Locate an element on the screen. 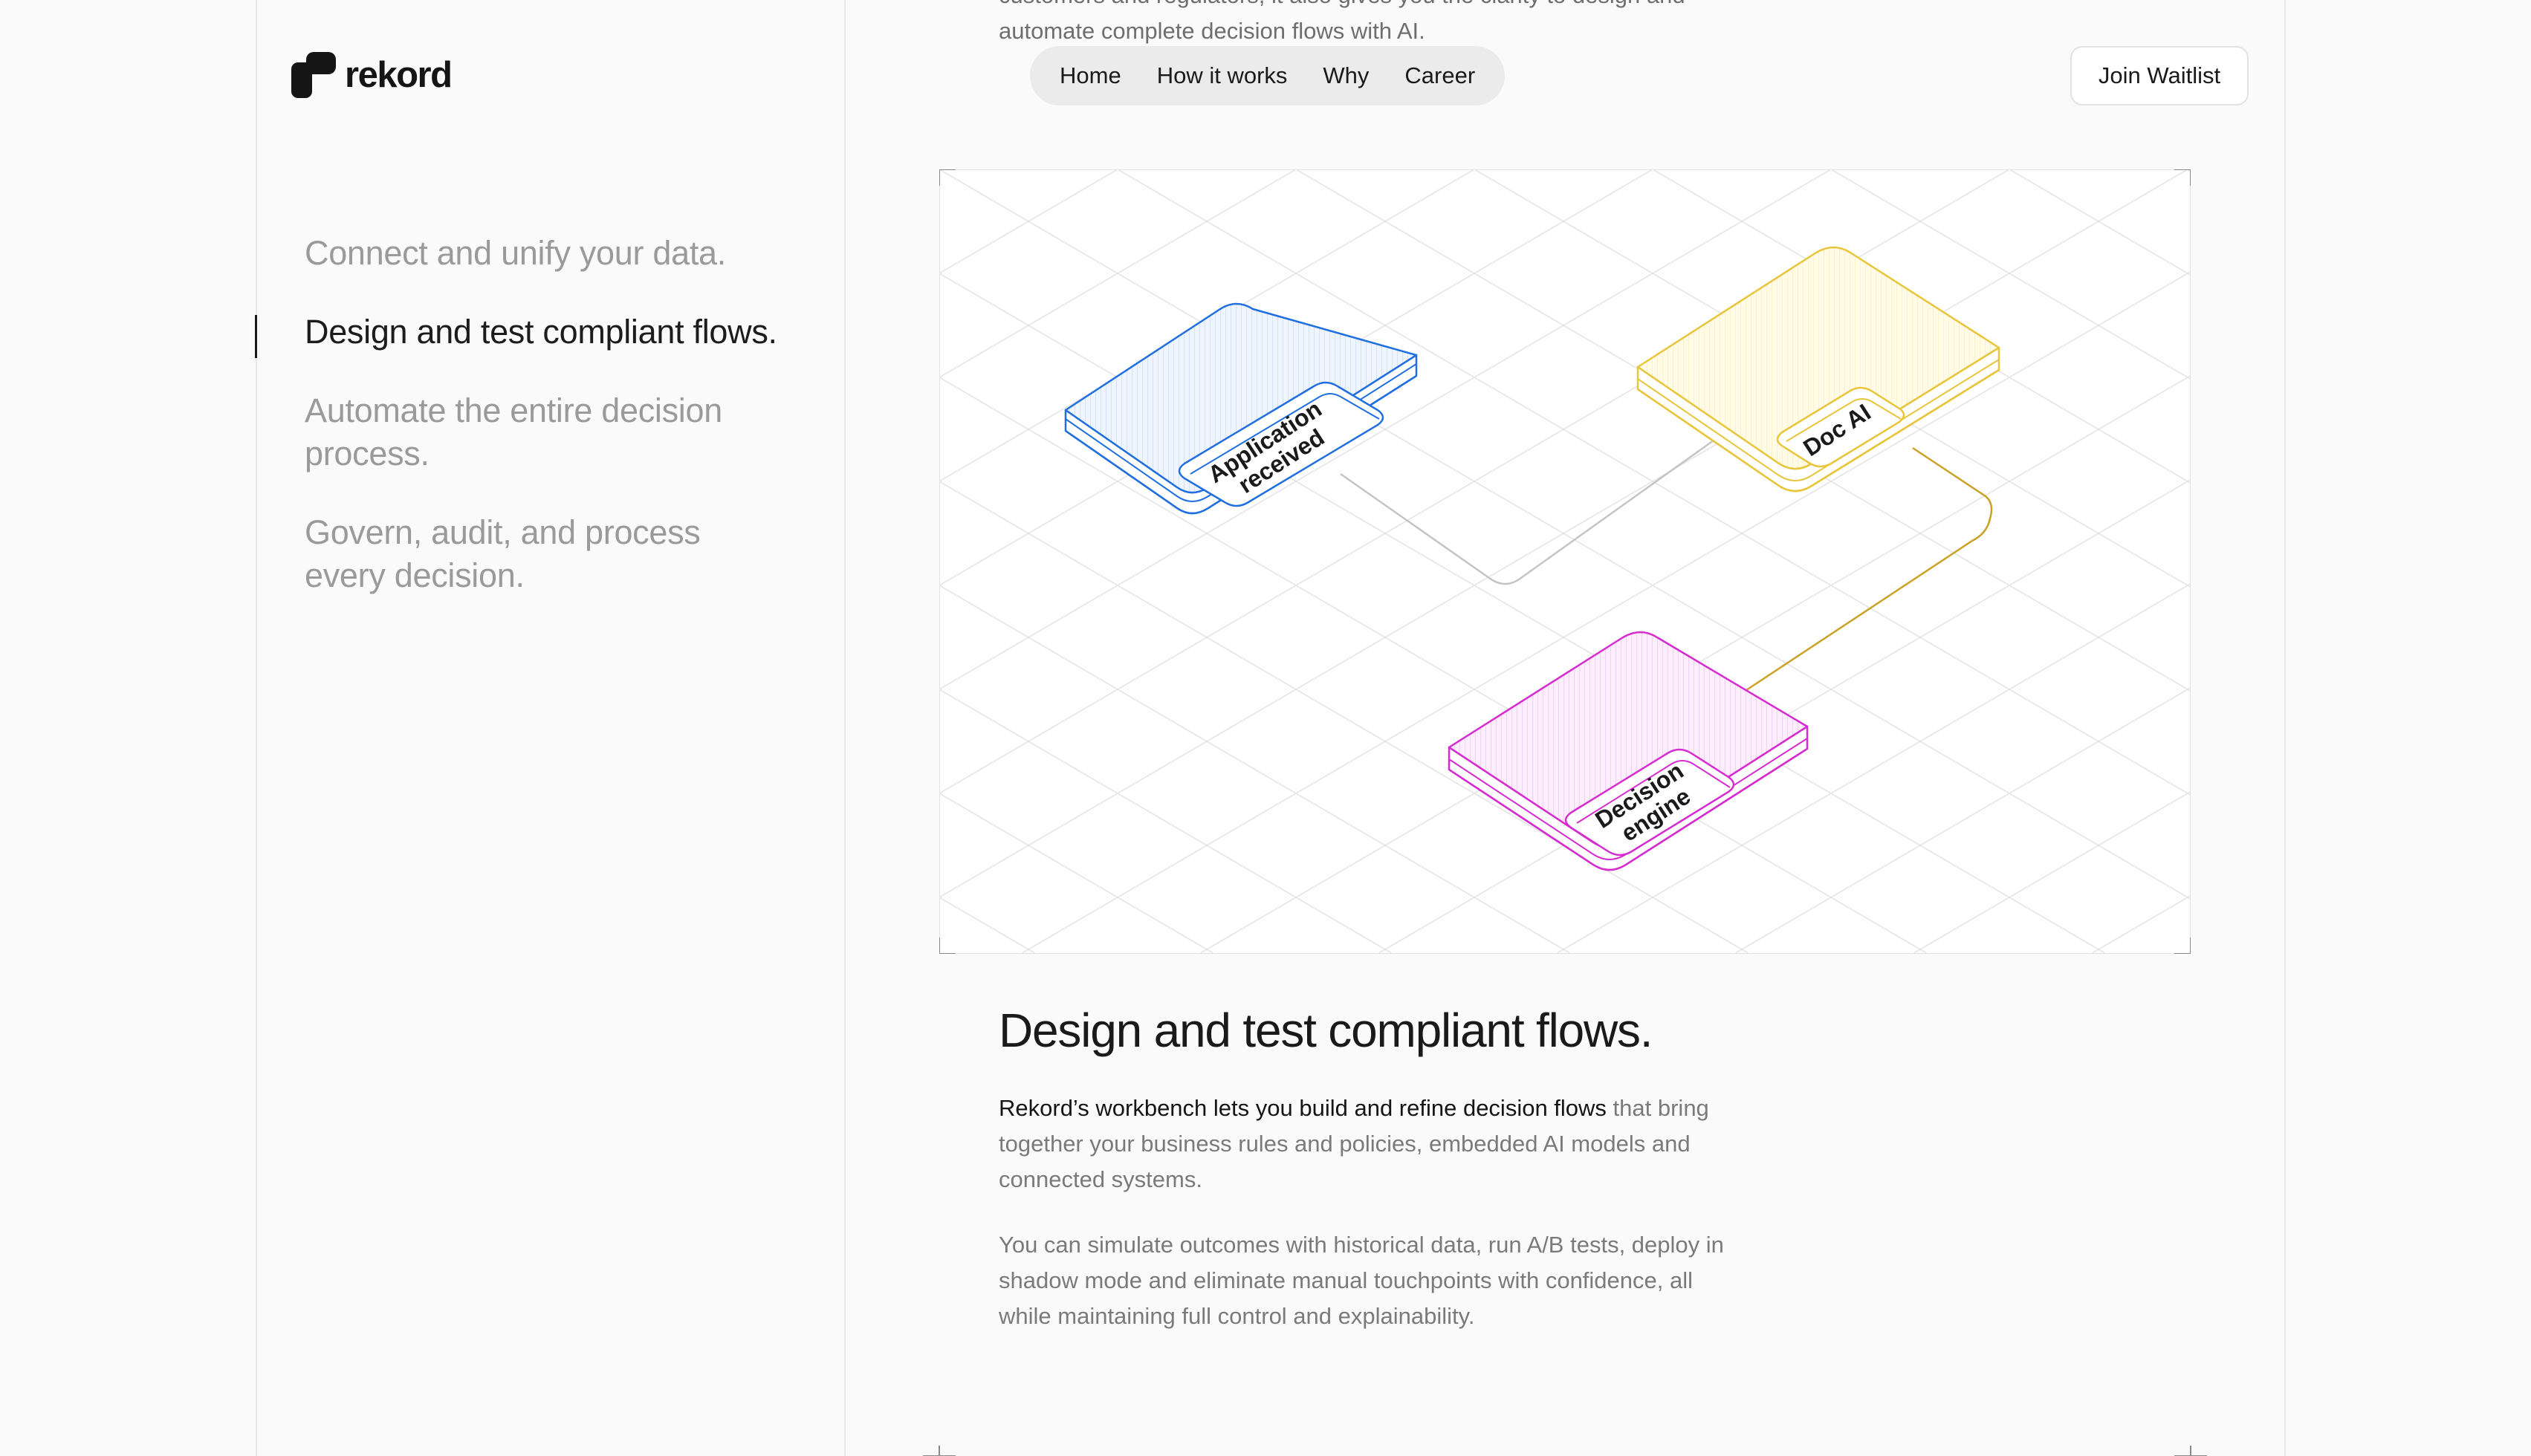  left-border-line is located at coordinates (256, 728).